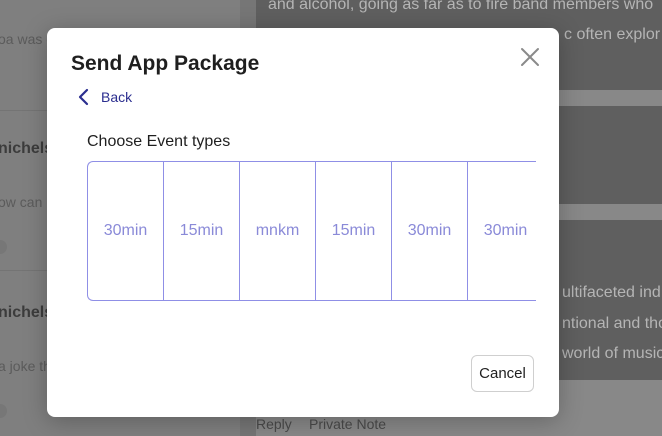 Image resolution: width=662 pixels, height=436 pixels. What do you see at coordinates (165, 63) in the screenshot?
I see `modal-title: Send App Package` at bounding box center [165, 63].